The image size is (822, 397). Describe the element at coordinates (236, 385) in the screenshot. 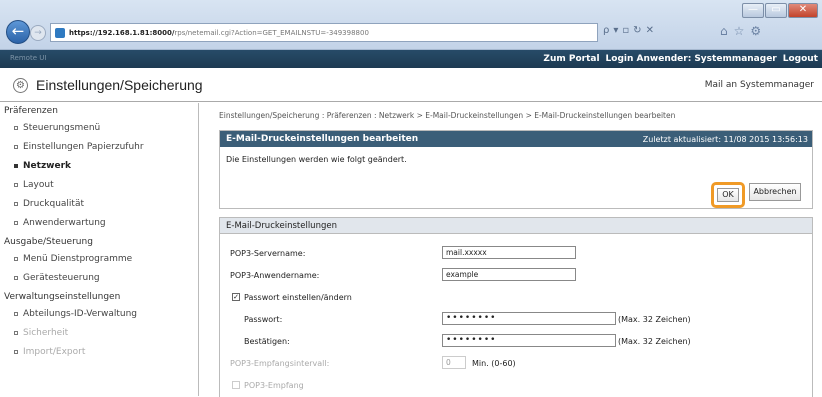

I see `pop3-receive-checkbox` at that location.